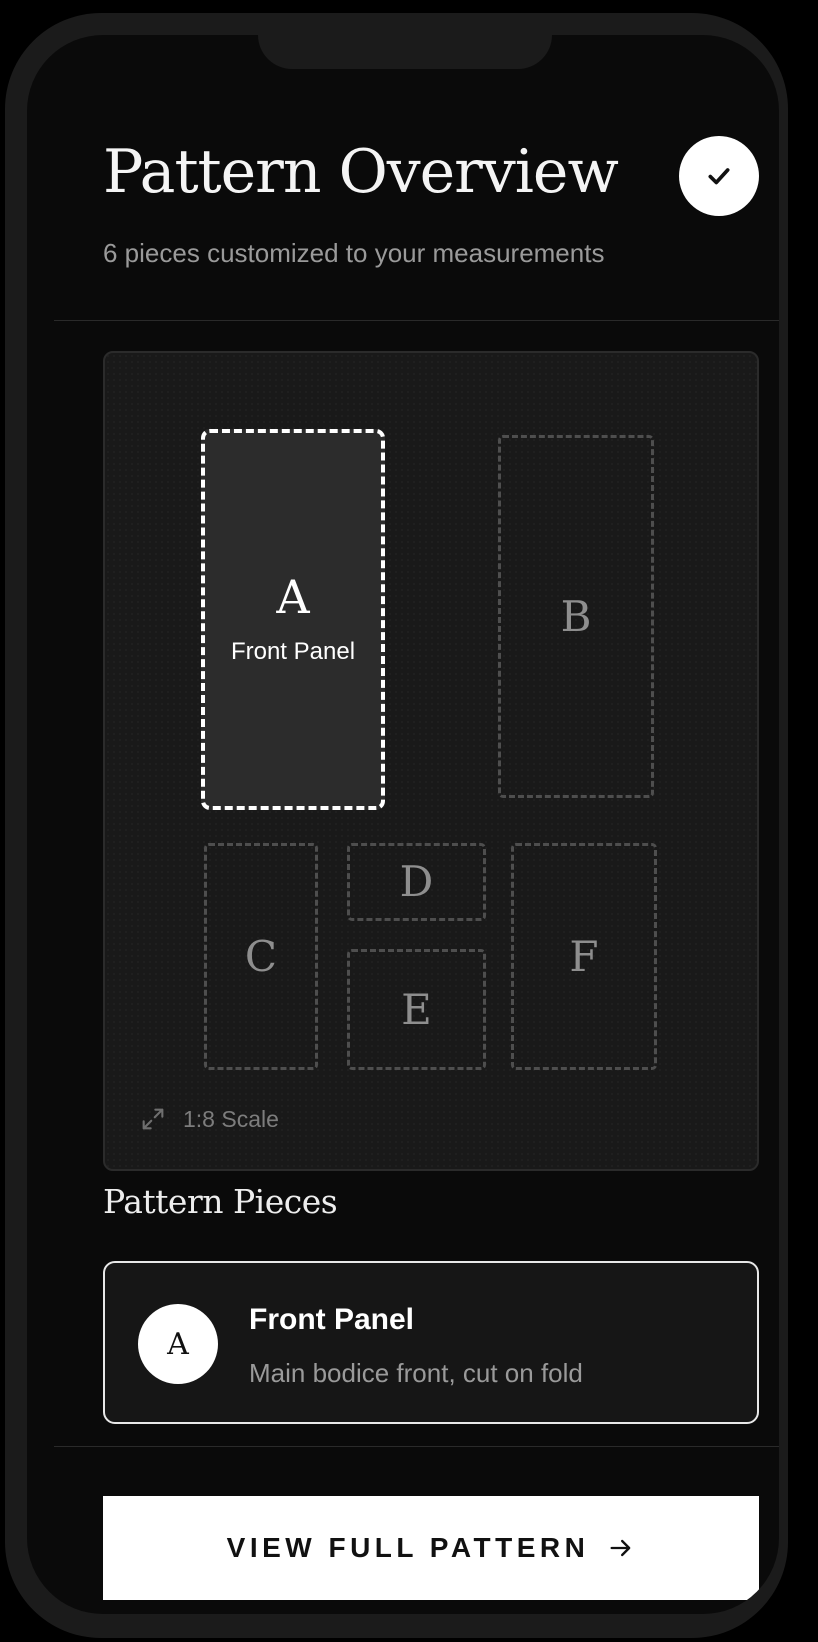  I want to click on pattern-piece-c: C, so click(261, 956).